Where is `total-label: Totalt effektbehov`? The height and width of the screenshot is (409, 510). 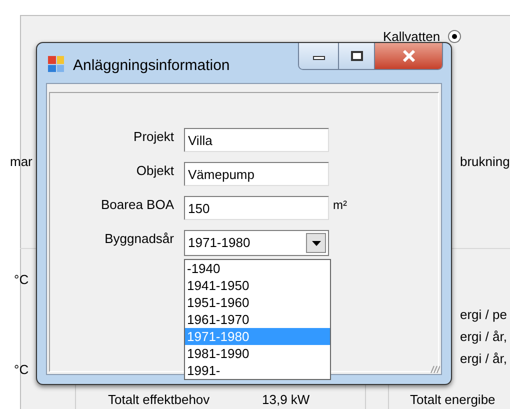
total-label: Totalt effektbehov is located at coordinates (159, 400).